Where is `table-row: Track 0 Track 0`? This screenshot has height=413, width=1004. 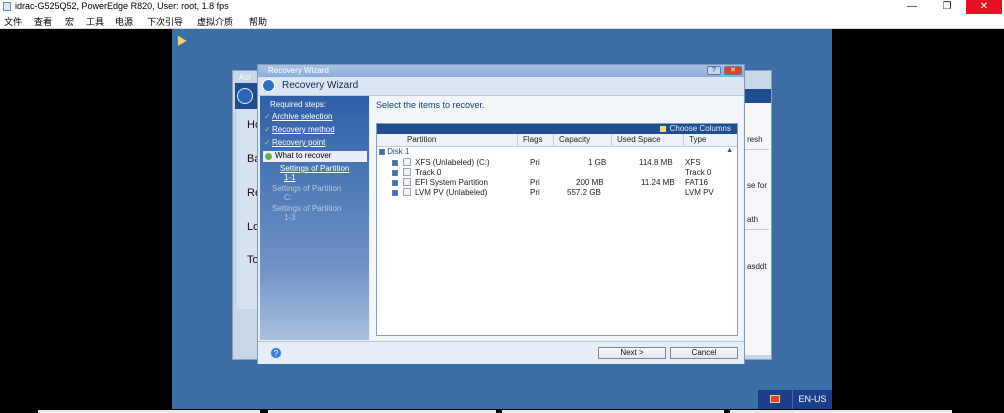 table-row: Track 0 Track 0 is located at coordinates (557, 173).